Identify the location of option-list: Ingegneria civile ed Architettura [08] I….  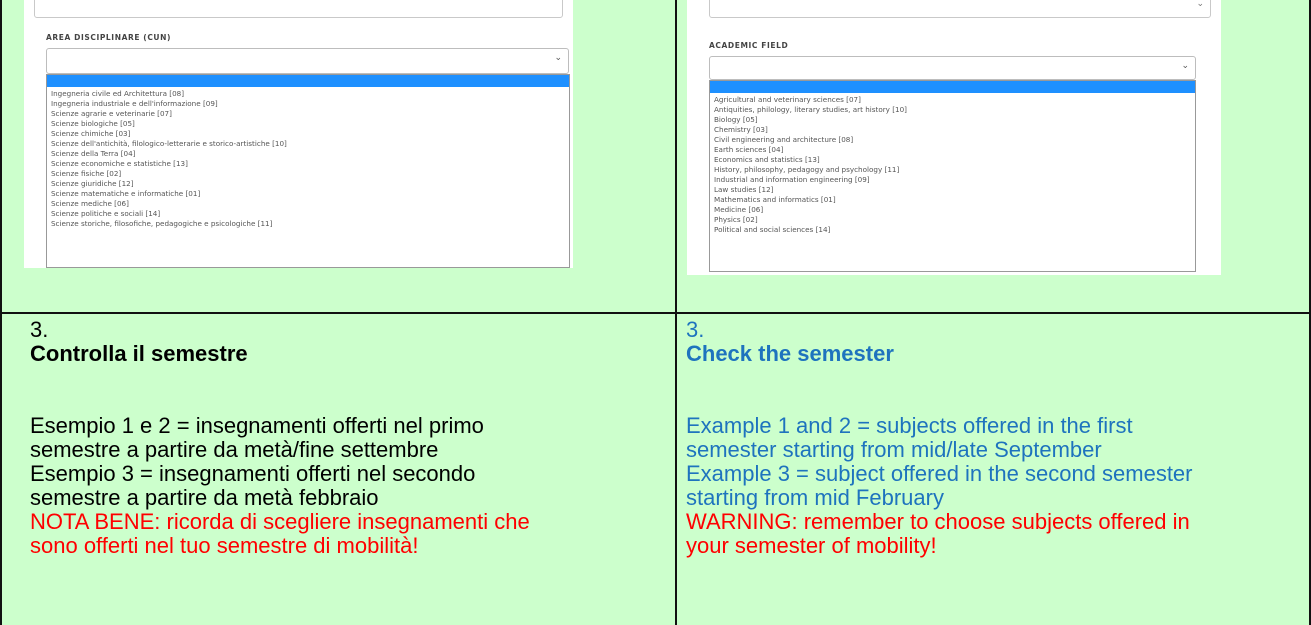
(308, 159).